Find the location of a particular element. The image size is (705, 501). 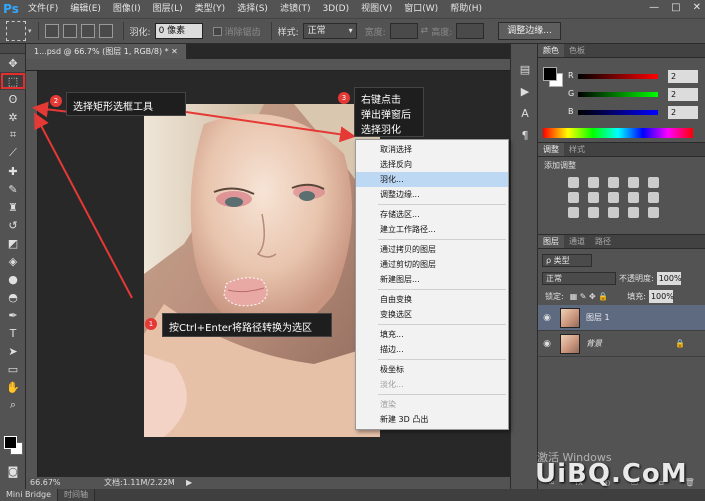

tab-adjustments: 调整 is located at coordinates (551, 149).